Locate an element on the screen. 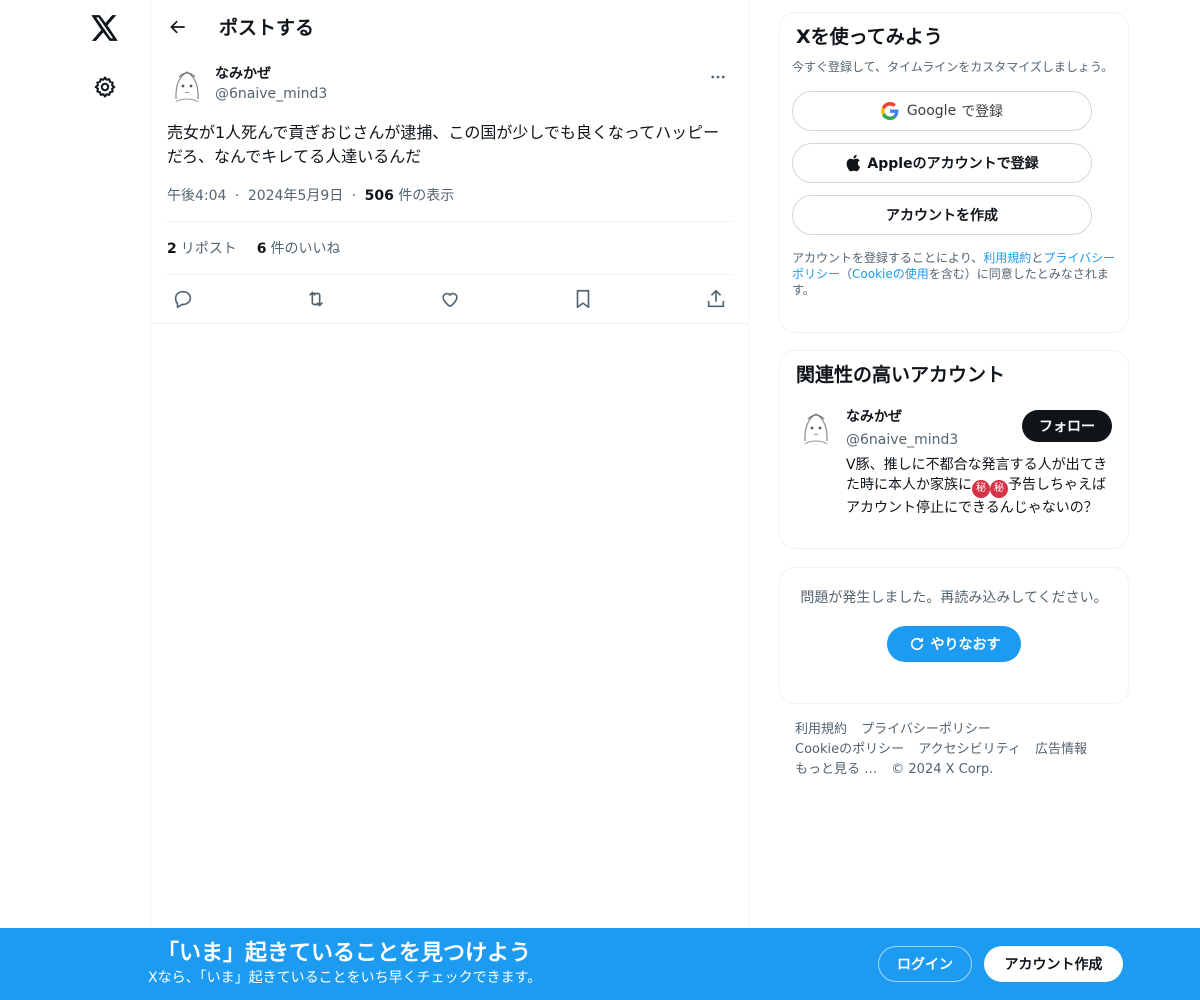  views-count: 506 is located at coordinates (379, 196).